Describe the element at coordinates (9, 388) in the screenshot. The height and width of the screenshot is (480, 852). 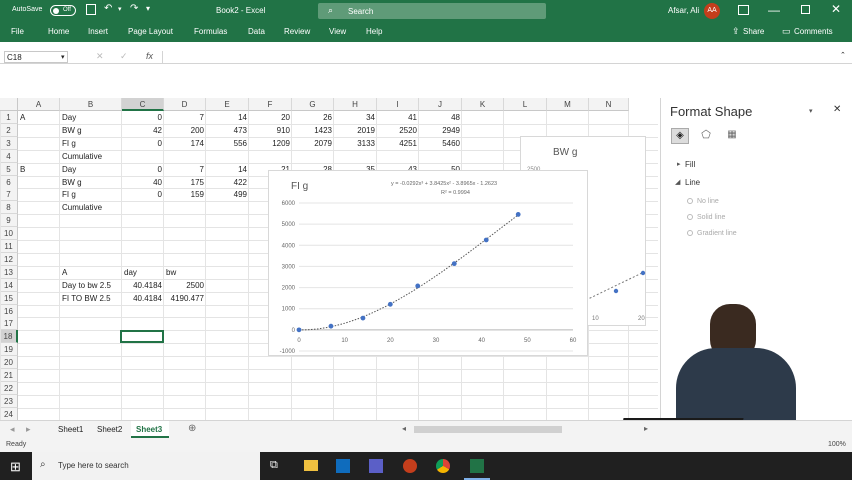
I see `row-header: 22` at that location.